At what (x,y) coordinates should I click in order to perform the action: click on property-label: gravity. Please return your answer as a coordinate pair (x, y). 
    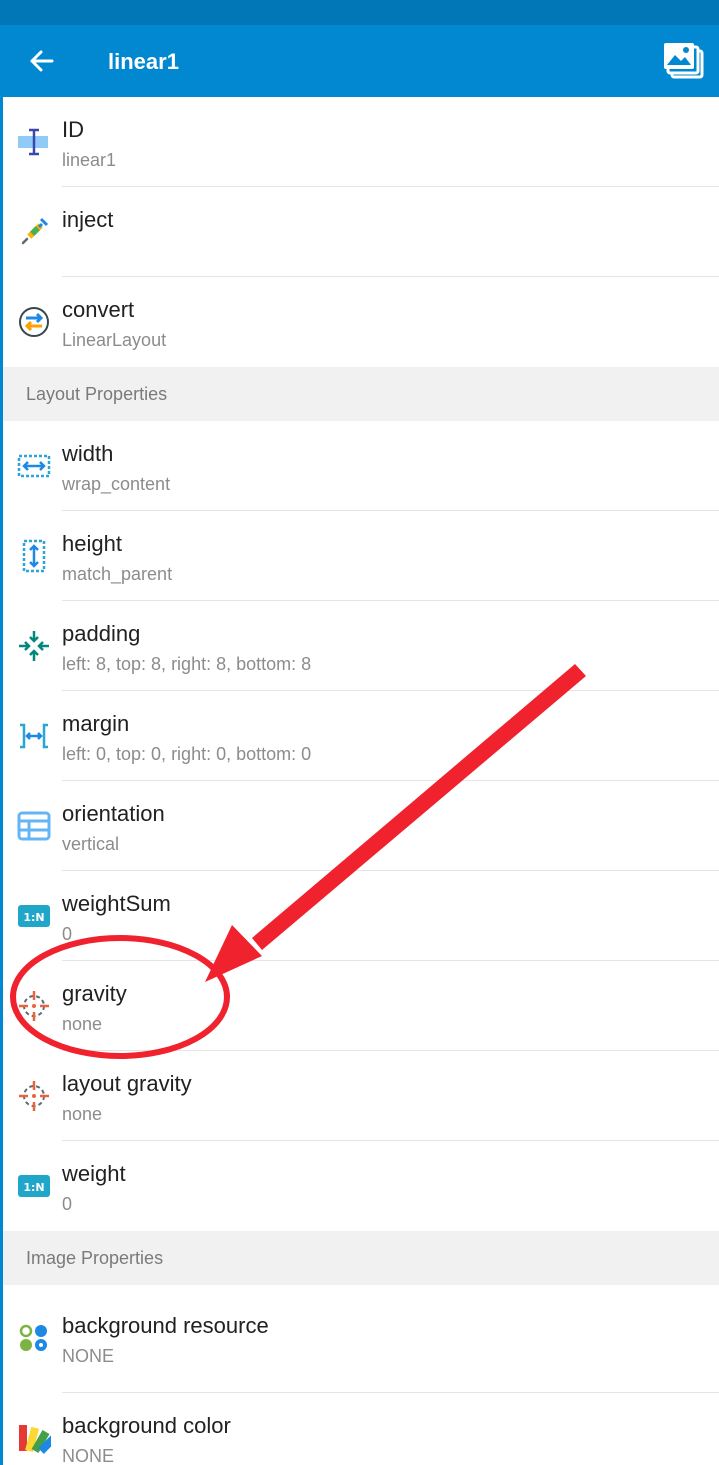
    Looking at the image, I should click on (94, 993).